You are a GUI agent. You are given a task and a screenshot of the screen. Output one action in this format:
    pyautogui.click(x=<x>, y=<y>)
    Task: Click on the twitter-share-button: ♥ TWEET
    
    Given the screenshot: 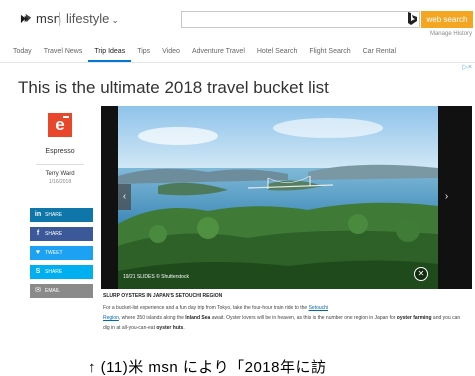 What is the action you would take?
    pyautogui.click(x=61, y=253)
    